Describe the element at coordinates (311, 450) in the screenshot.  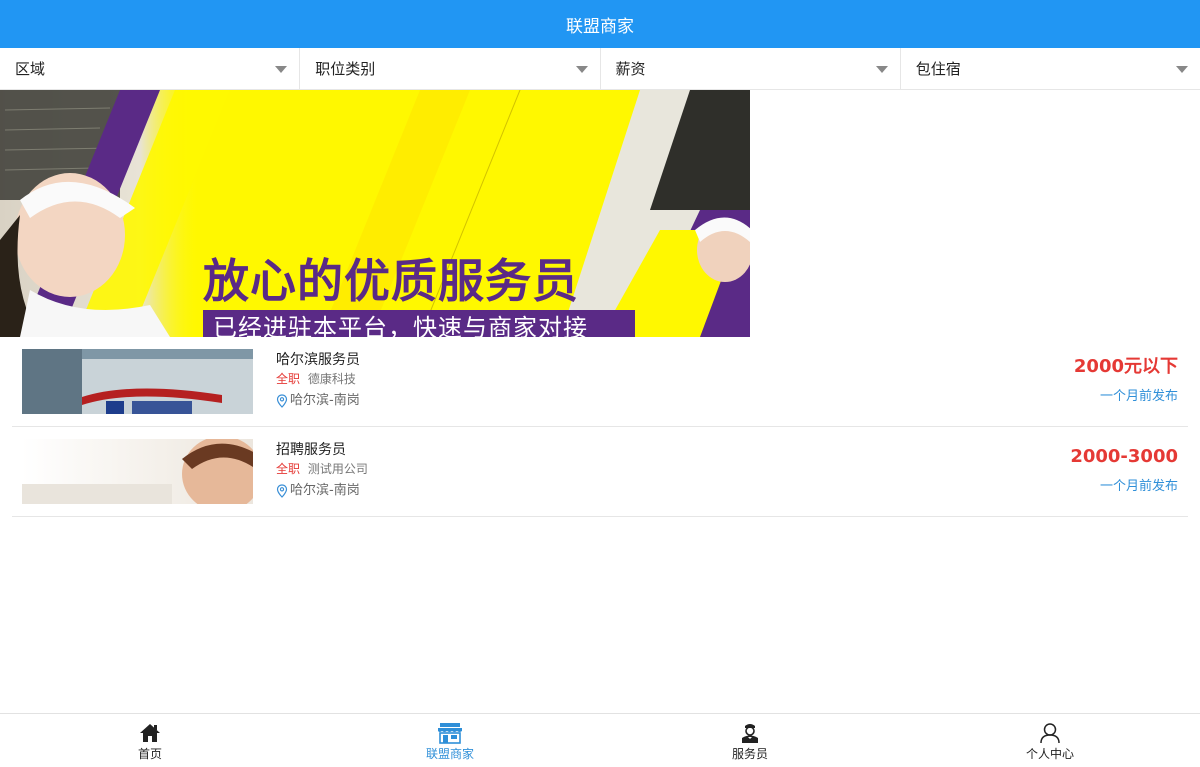
I see `job-title: 招聘服务员` at that location.